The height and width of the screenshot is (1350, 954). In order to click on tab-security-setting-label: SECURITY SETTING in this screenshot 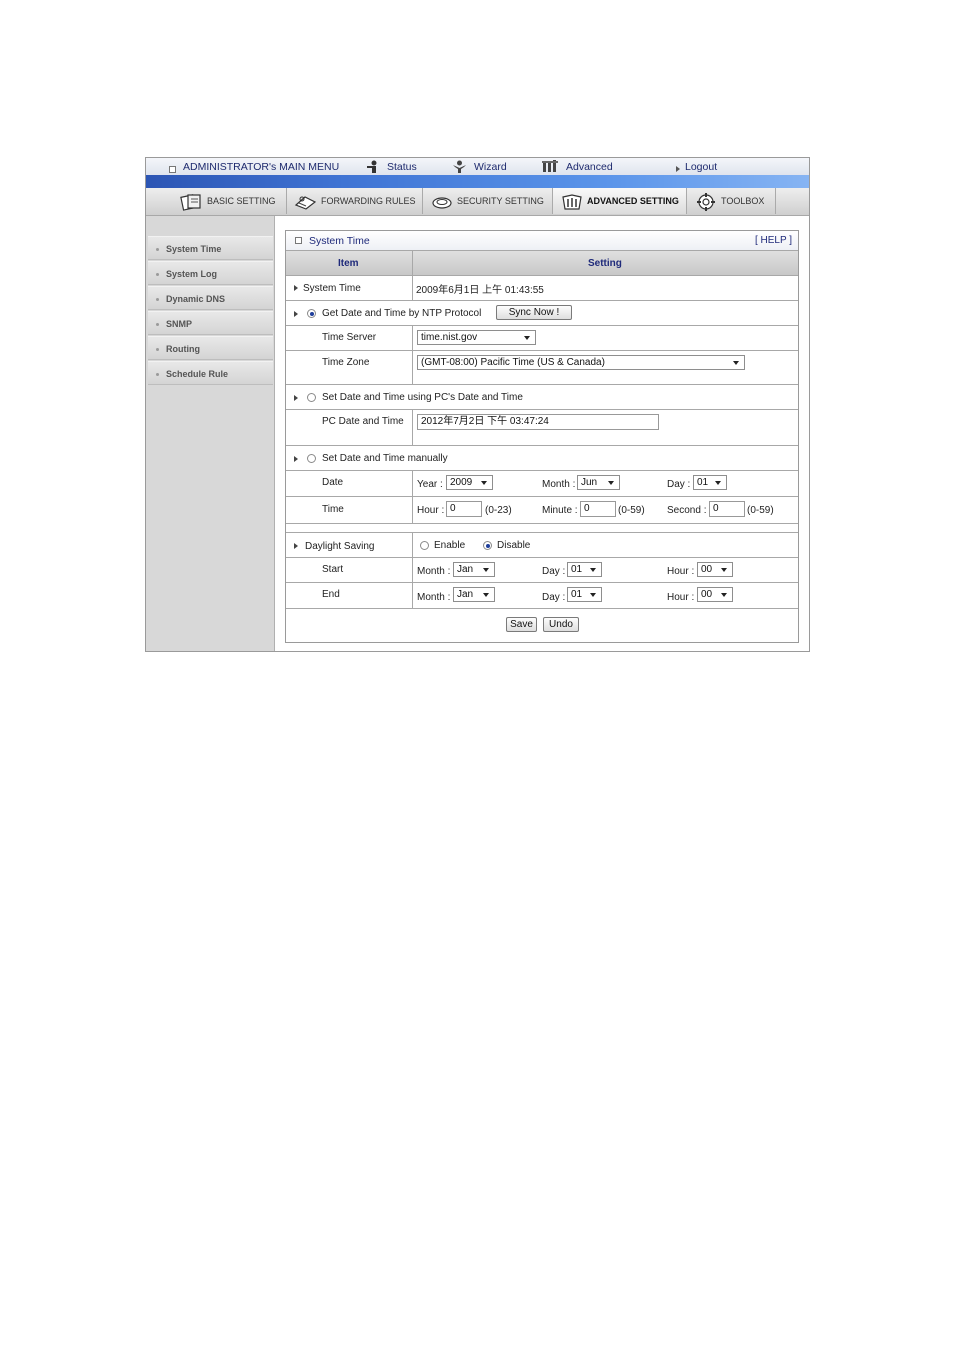, I will do `click(500, 201)`.